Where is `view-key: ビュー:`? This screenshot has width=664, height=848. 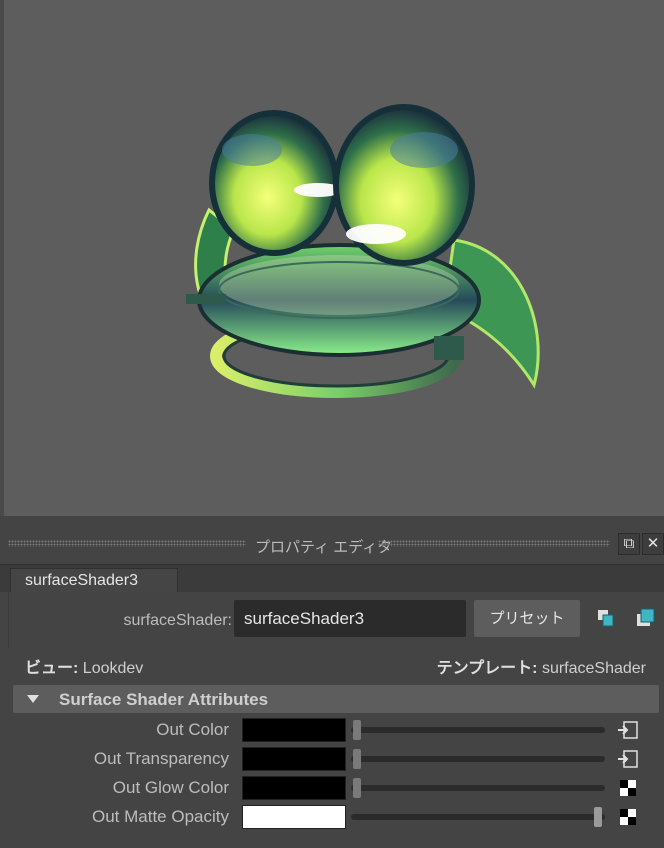
view-key: ビュー: is located at coordinates (52, 668).